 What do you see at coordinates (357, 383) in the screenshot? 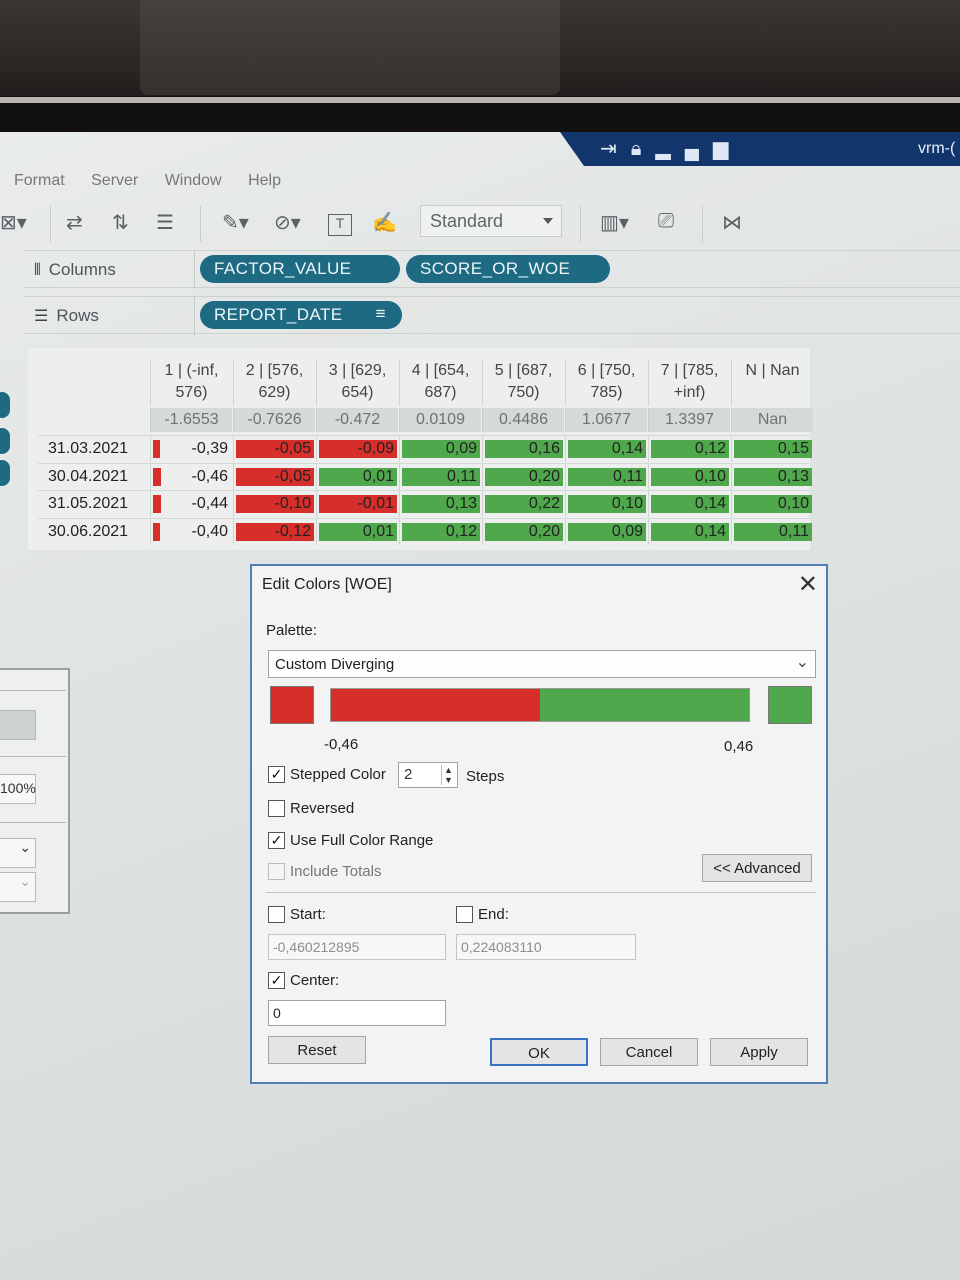
I see `column-header: 3 | [629, 654)` at bounding box center [357, 383].